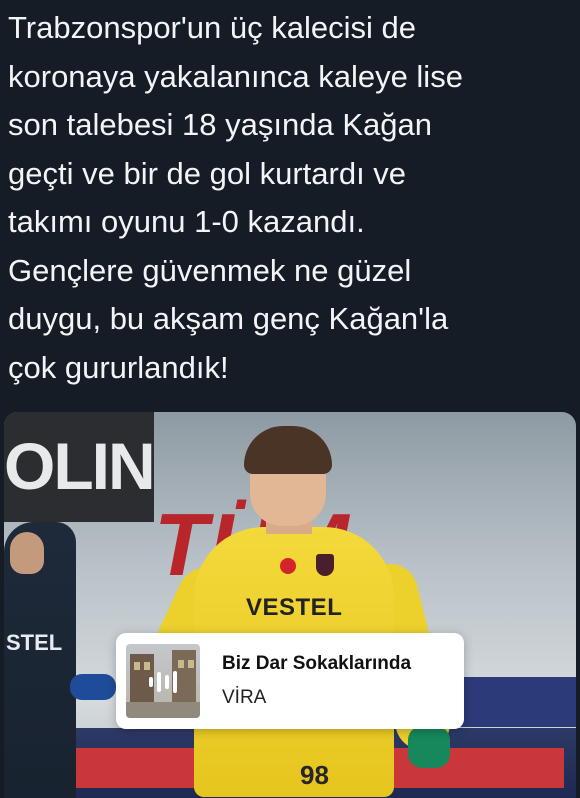 Image resolution: width=580 pixels, height=798 pixels. Describe the element at coordinates (288, 450) in the screenshot. I see `player-hair` at that location.